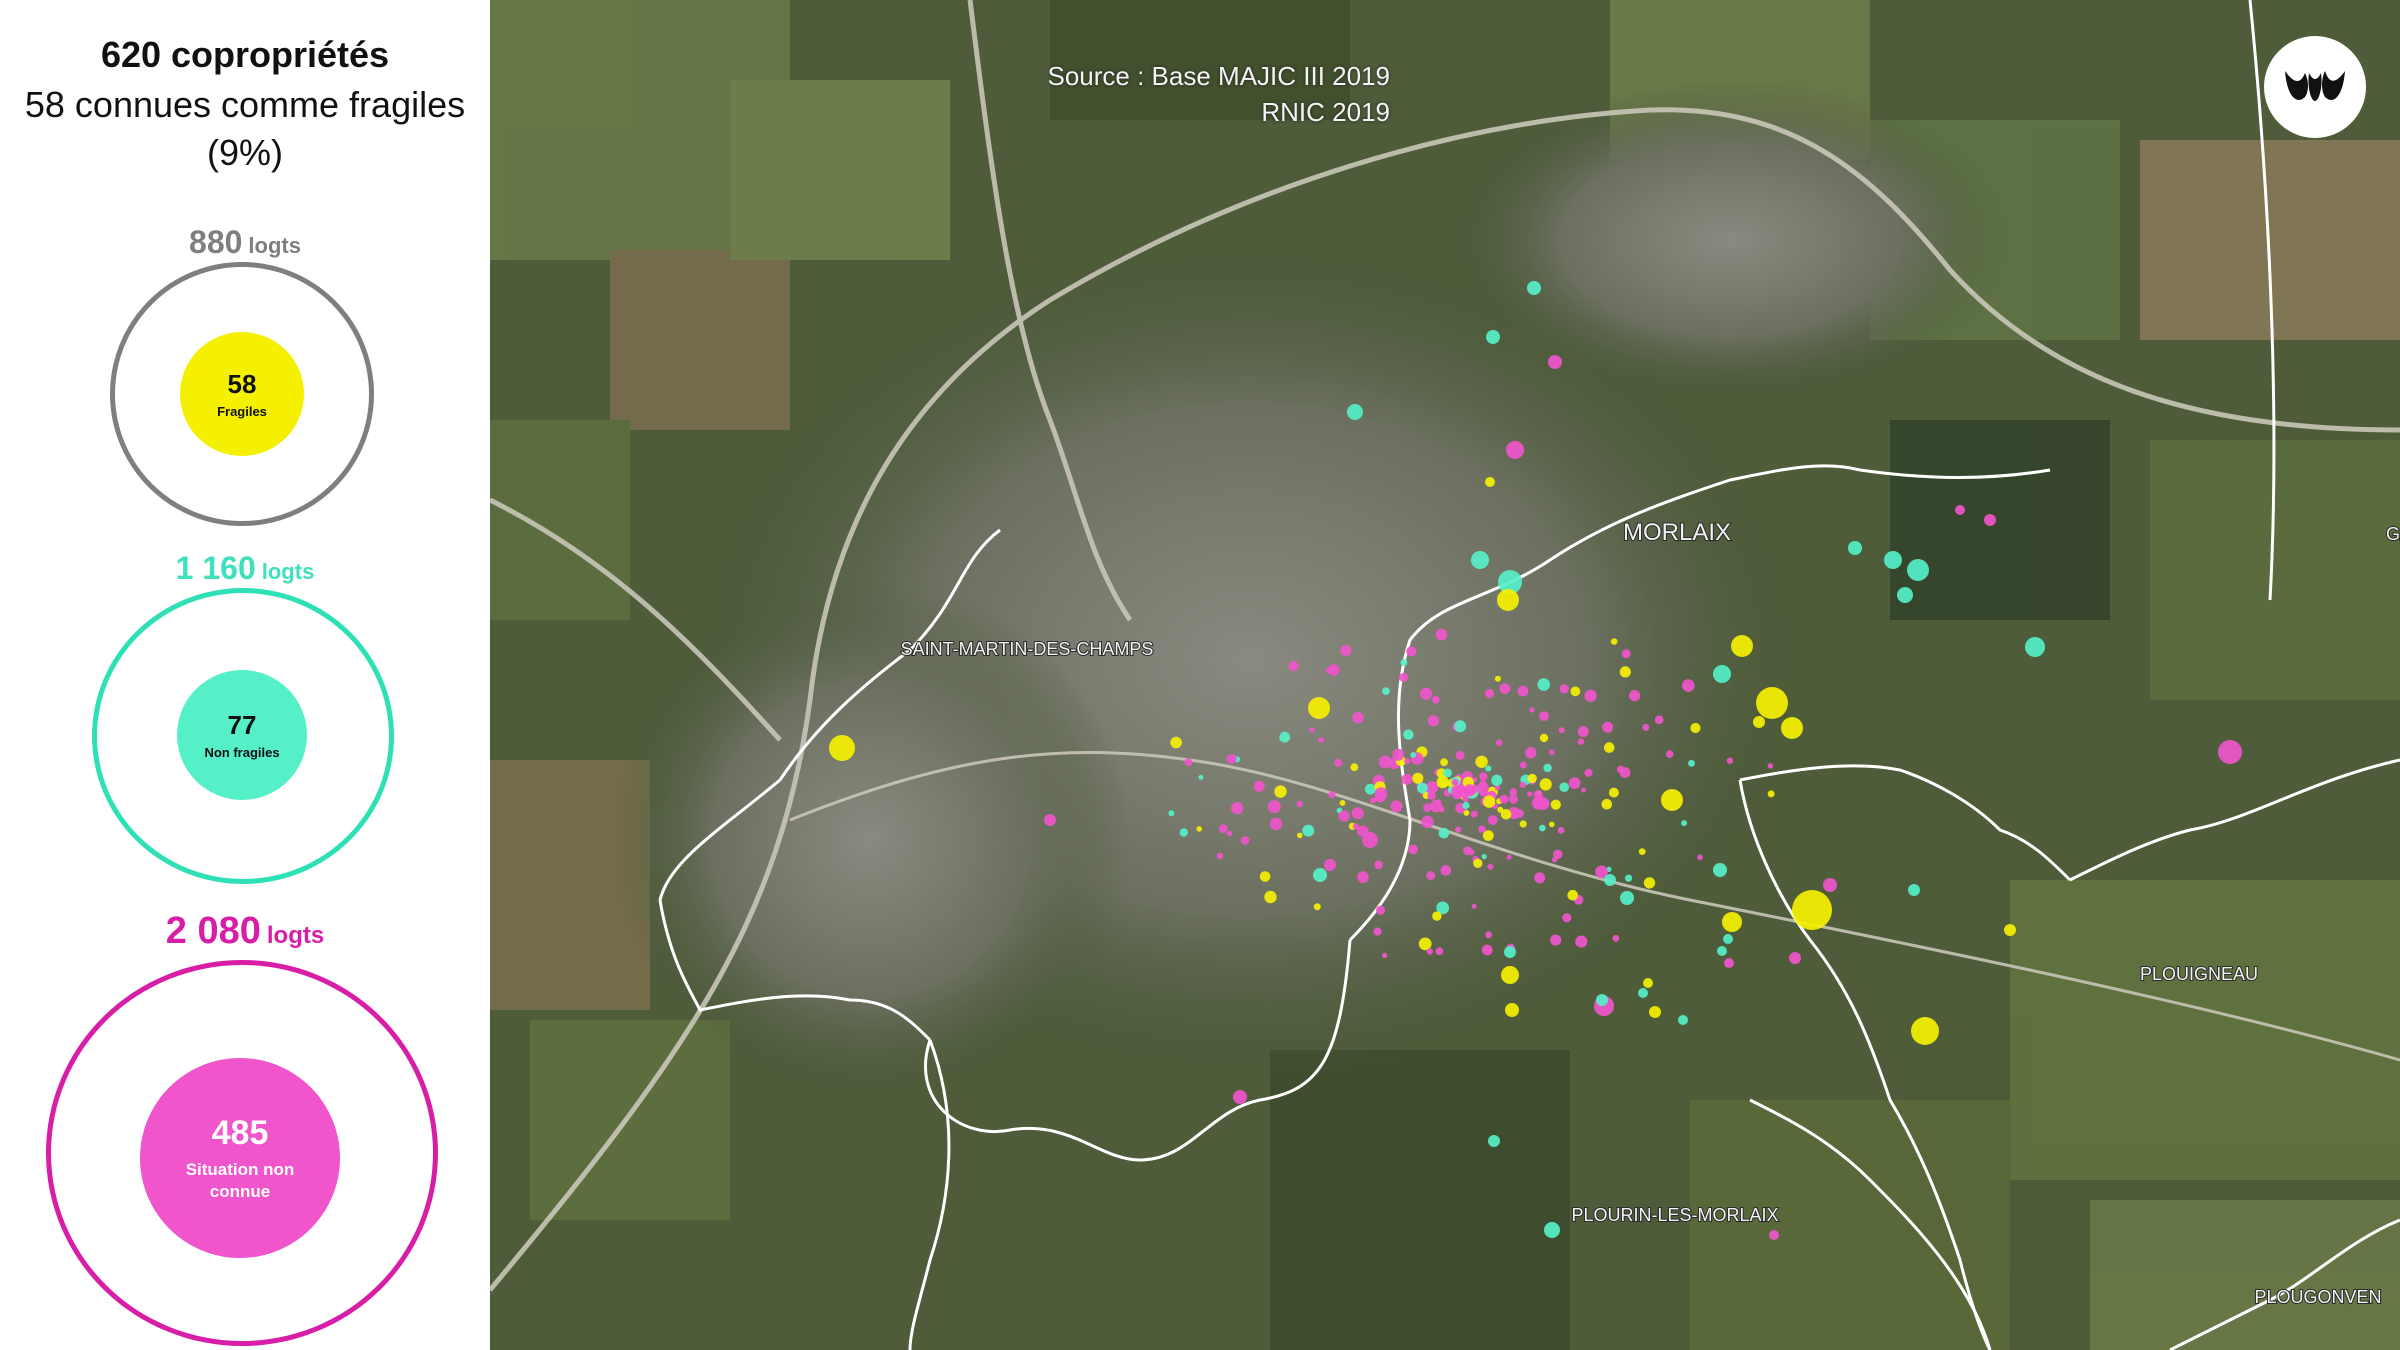 This screenshot has height=1350, width=2400. What do you see at coordinates (242, 411) in the screenshot?
I see `fragiles-label: Fragiles` at bounding box center [242, 411].